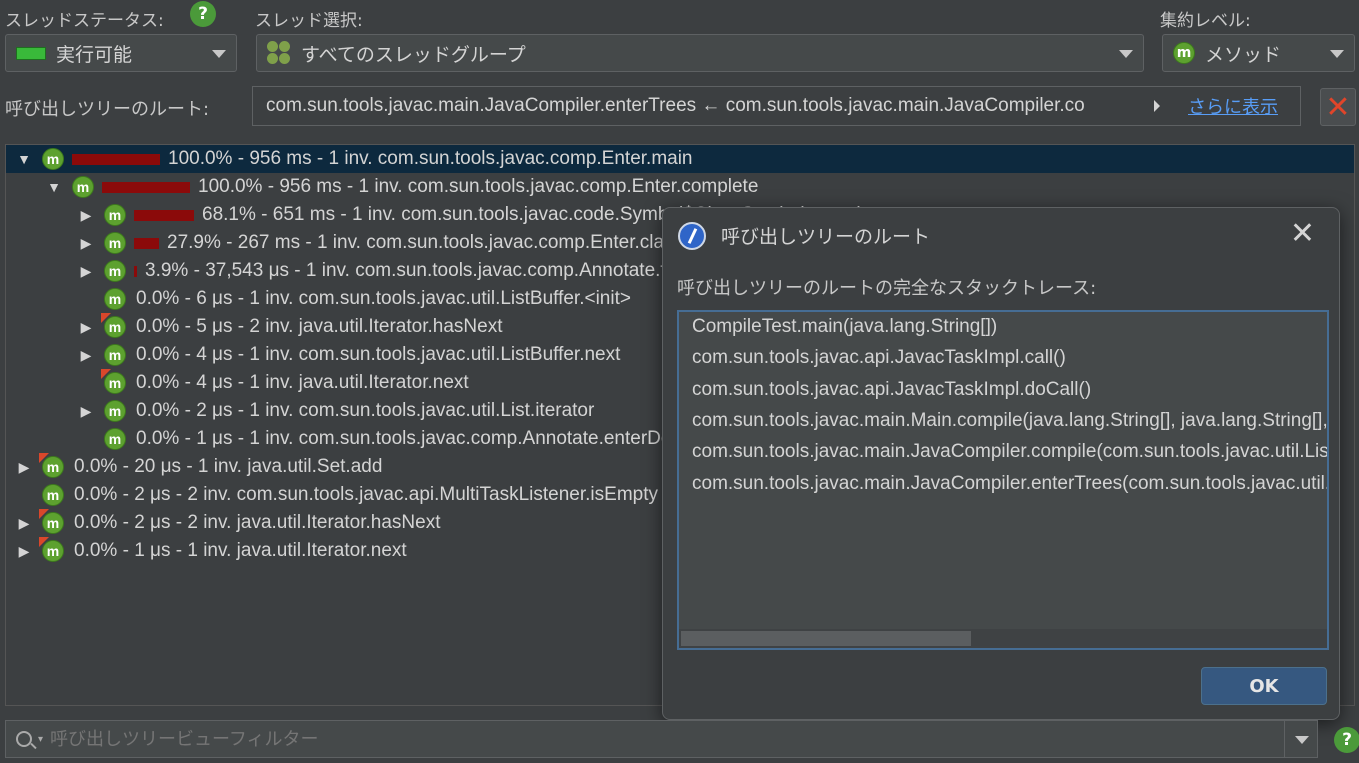 This screenshot has height=763, width=1359. I want to click on root-label: 呼び出しツリーのルート:, so click(107, 109).